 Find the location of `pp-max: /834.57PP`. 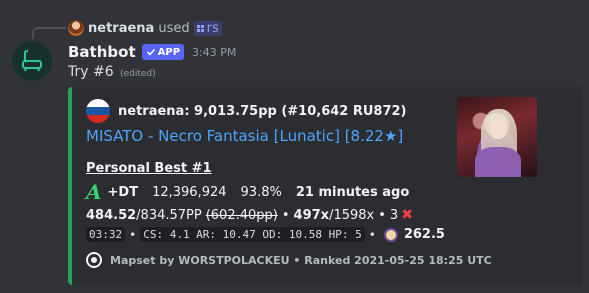

pp-max: /834.57PP is located at coordinates (169, 215).